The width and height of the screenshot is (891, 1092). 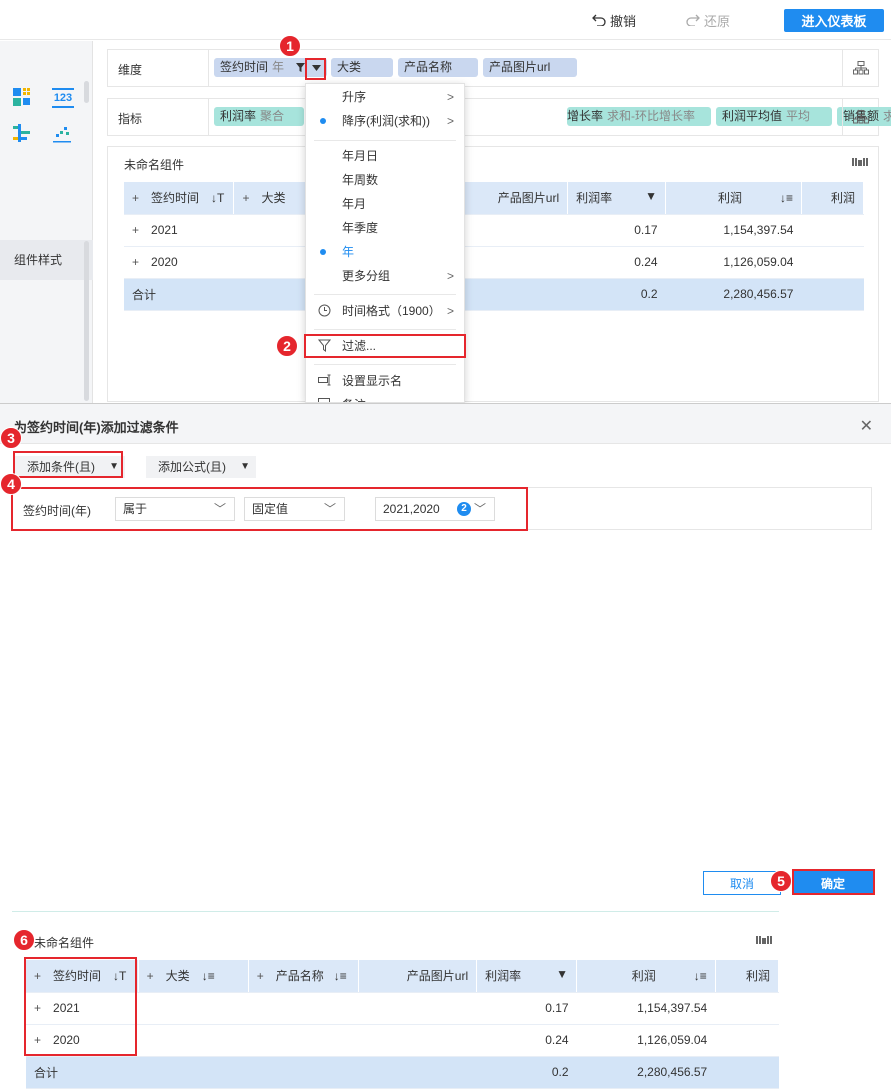 I want to click on cell-text: 2020, so click(x=164, y=262).